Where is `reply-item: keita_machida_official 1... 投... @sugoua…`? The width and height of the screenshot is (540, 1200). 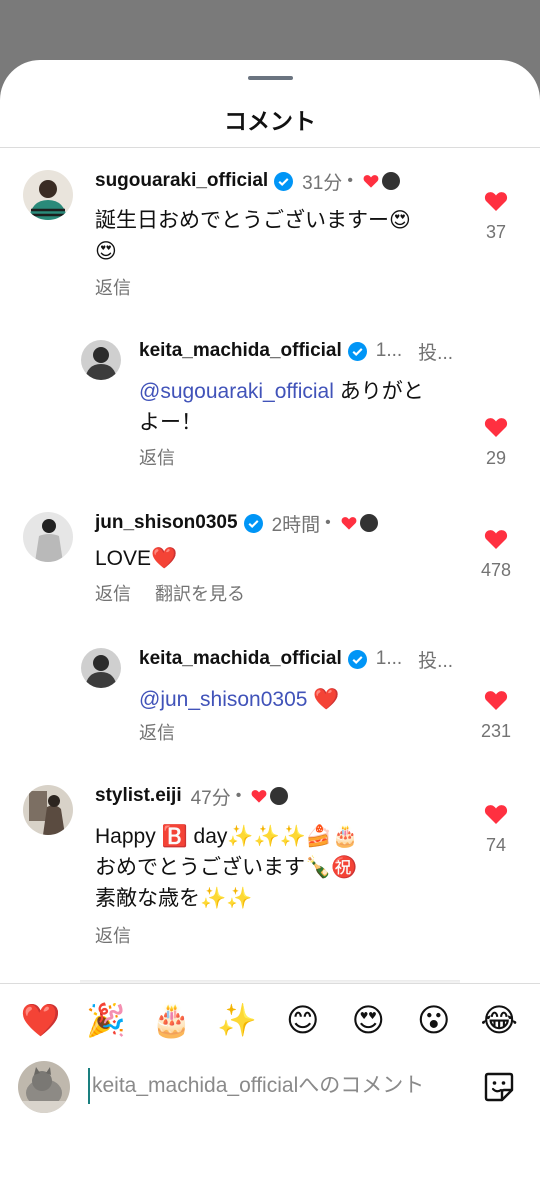 reply-item: keita_machida_official 1... 投... @sugoua… is located at coordinates (270, 405).